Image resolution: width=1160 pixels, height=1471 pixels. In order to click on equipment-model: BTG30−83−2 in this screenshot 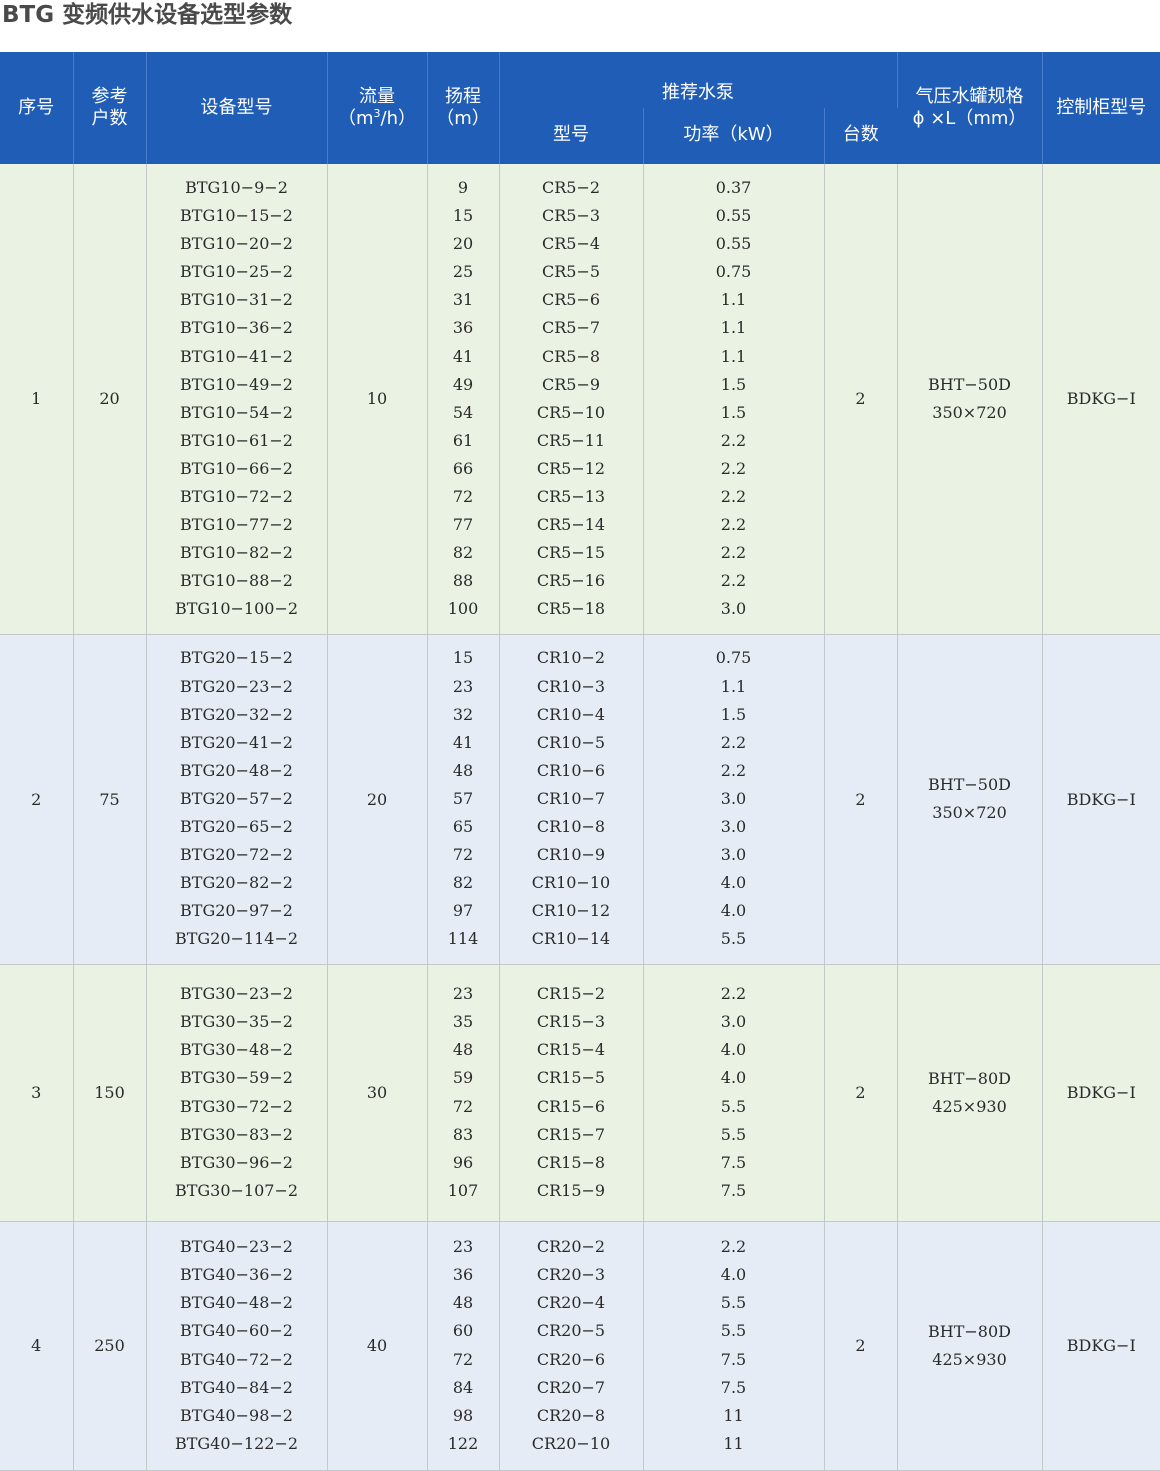, I will do `click(236, 1134)`.